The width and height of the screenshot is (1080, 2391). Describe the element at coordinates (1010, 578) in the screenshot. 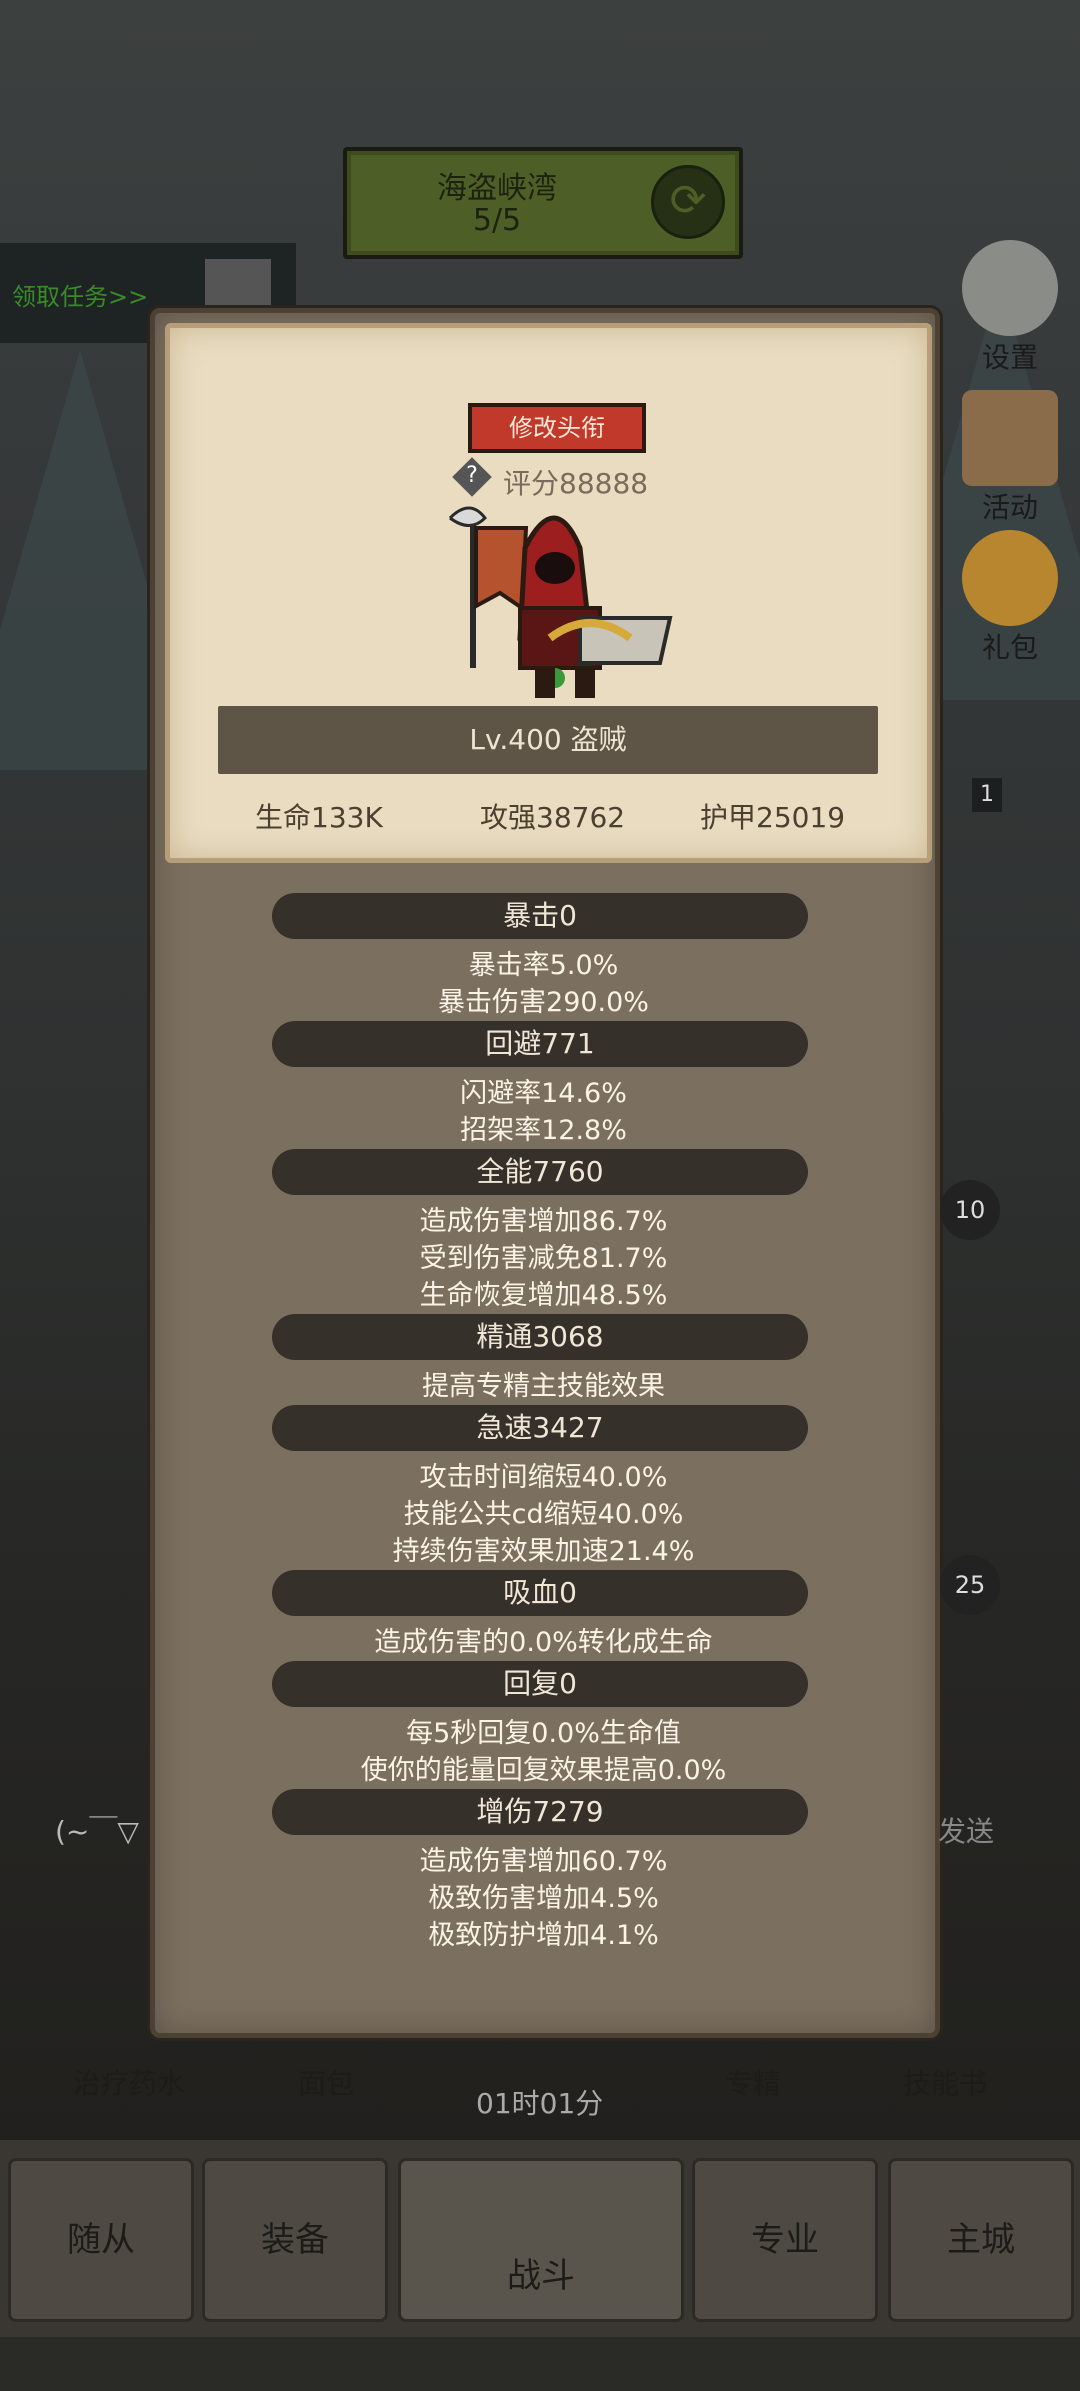

I see `gift-icon` at that location.